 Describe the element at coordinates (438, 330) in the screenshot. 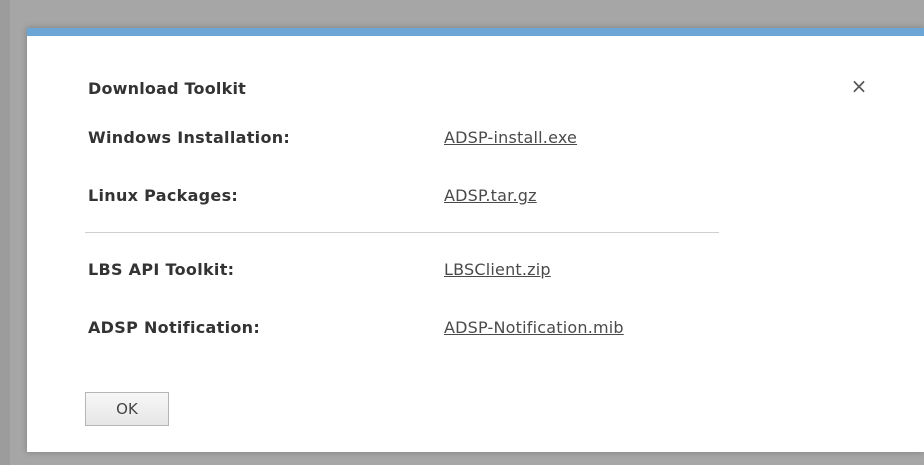

I see `row-adsp-notification: ADSP Notification: ADSP-Notification.mib` at that location.